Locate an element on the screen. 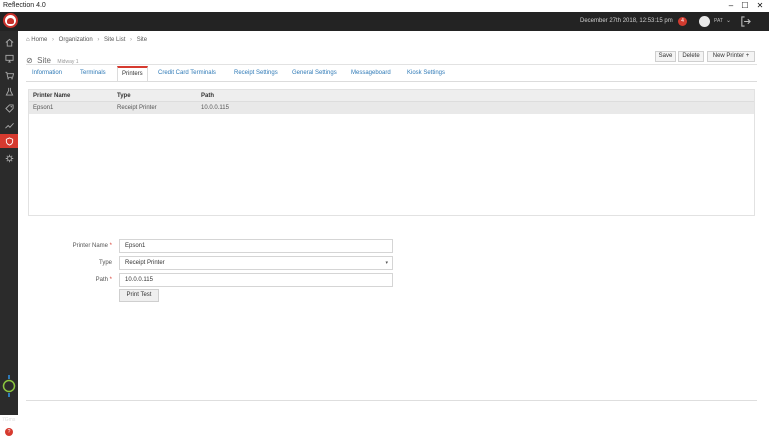 The height and width of the screenshot is (436, 769). monitor-icon is located at coordinates (9, 58).